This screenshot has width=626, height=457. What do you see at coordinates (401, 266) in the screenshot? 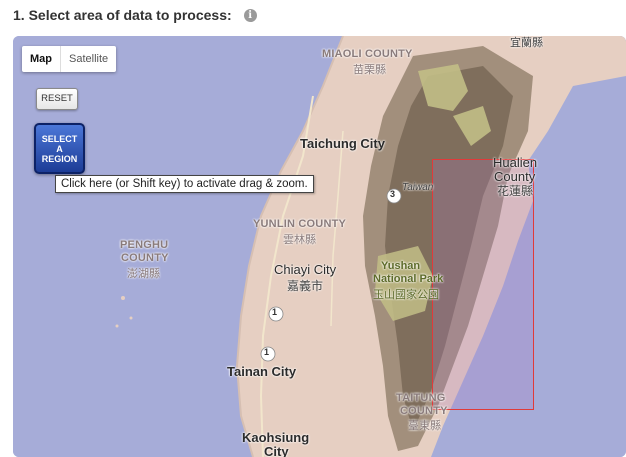
I see `map-label-yushan-1: Yushan` at bounding box center [401, 266].